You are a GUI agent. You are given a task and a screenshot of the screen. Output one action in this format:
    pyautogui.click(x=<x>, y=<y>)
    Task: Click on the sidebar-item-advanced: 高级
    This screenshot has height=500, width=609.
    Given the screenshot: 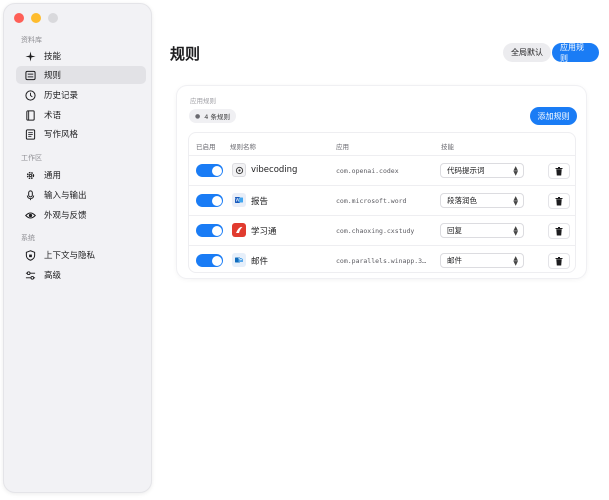 What is the action you would take?
    pyautogui.click(x=81, y=275)
    